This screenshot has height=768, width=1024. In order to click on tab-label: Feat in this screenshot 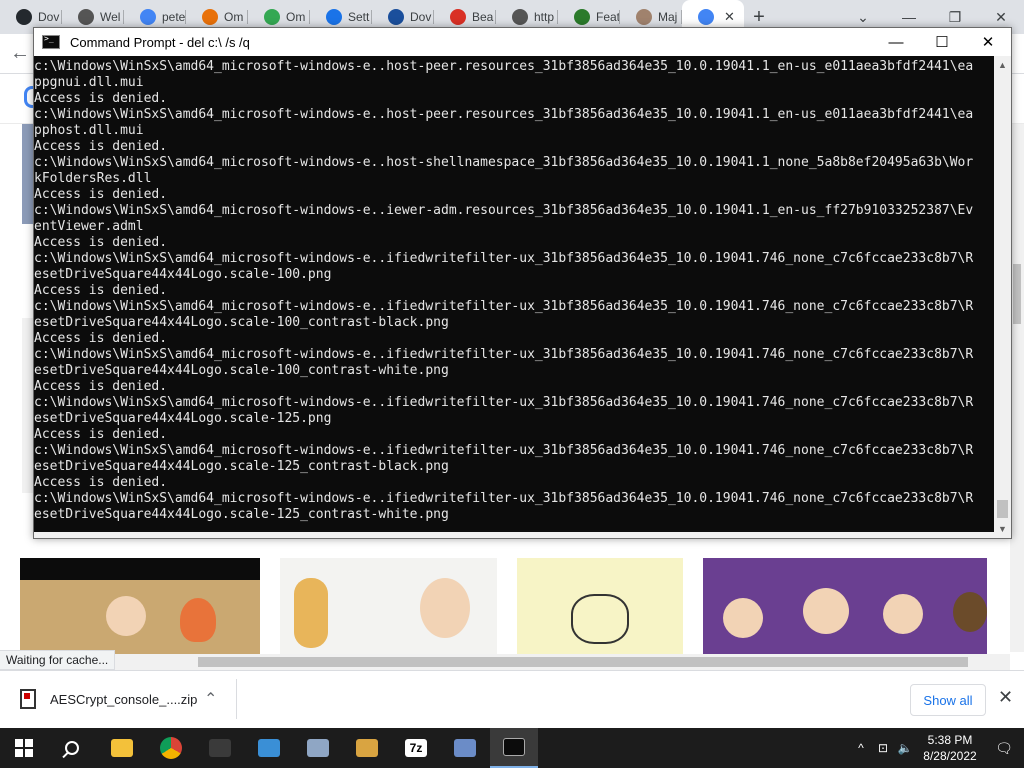, I will do `click(608, 17)`.